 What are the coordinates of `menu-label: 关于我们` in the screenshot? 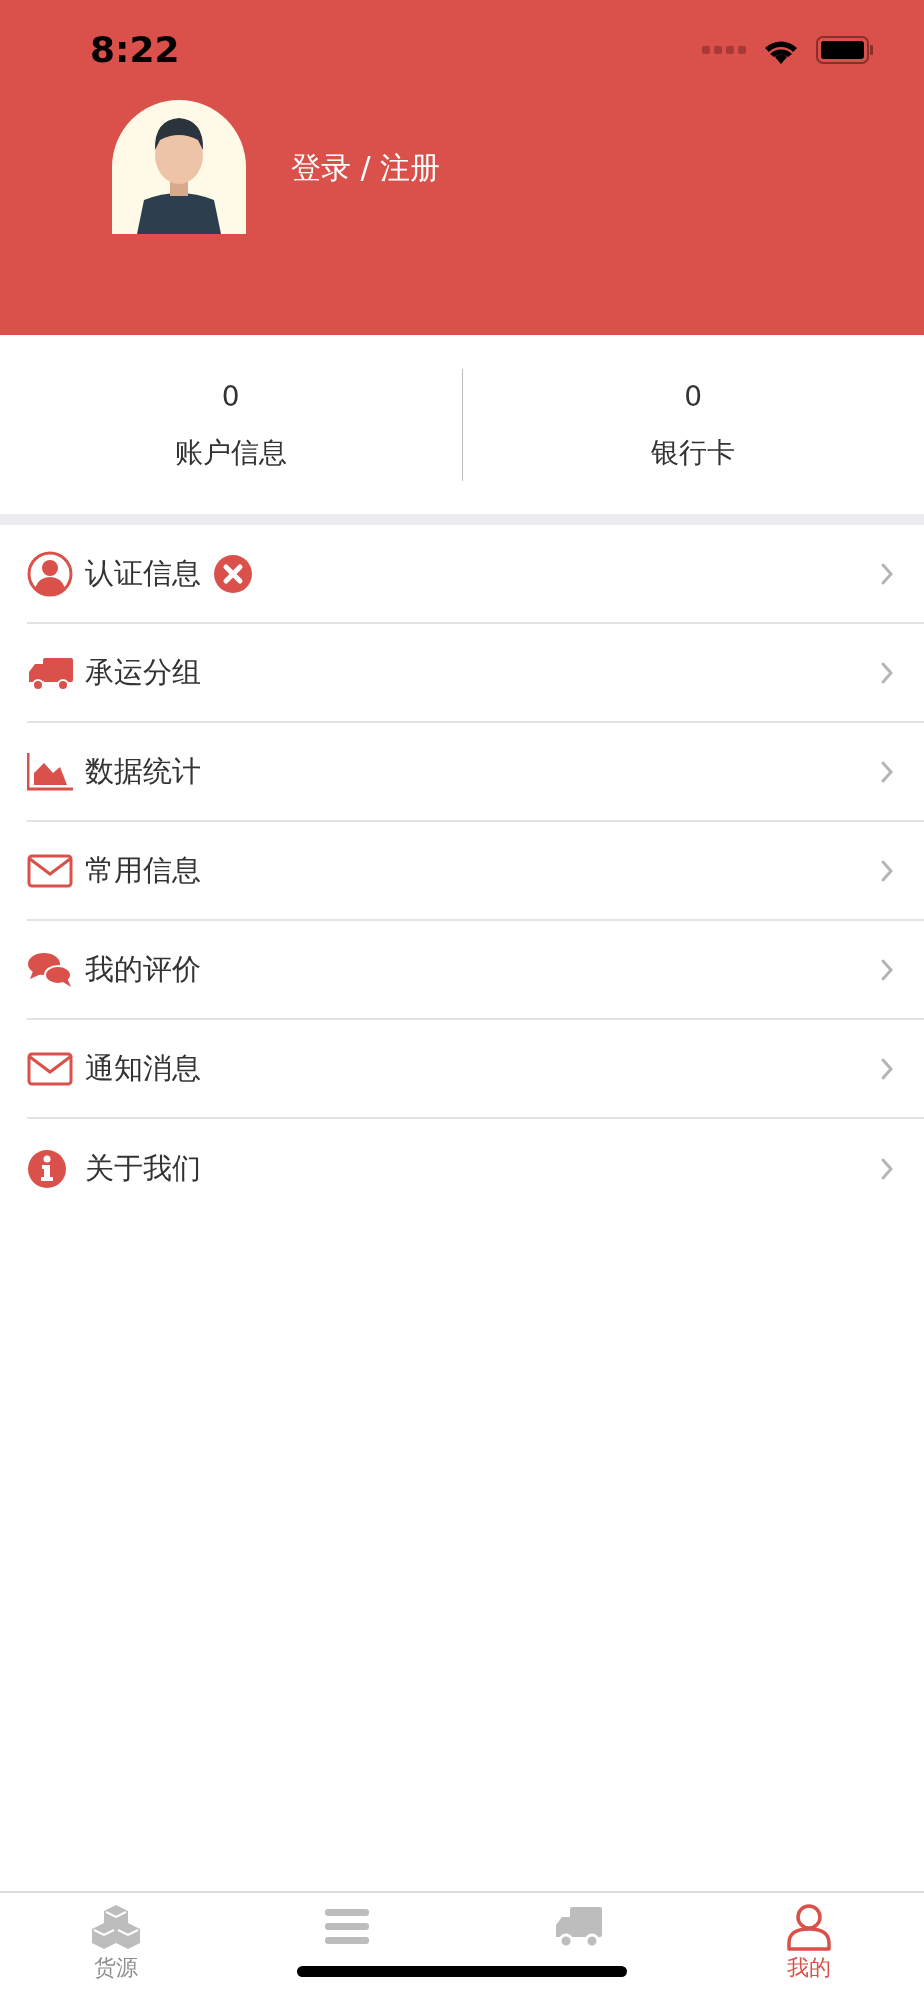 It's located at (143, 1168).